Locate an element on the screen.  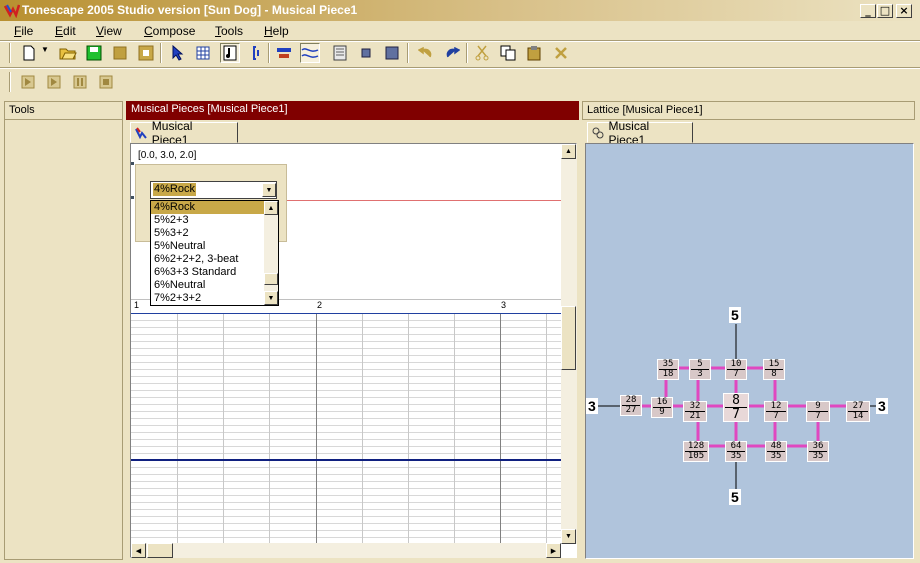
lattice-connections is located at coordinates (736, 406).